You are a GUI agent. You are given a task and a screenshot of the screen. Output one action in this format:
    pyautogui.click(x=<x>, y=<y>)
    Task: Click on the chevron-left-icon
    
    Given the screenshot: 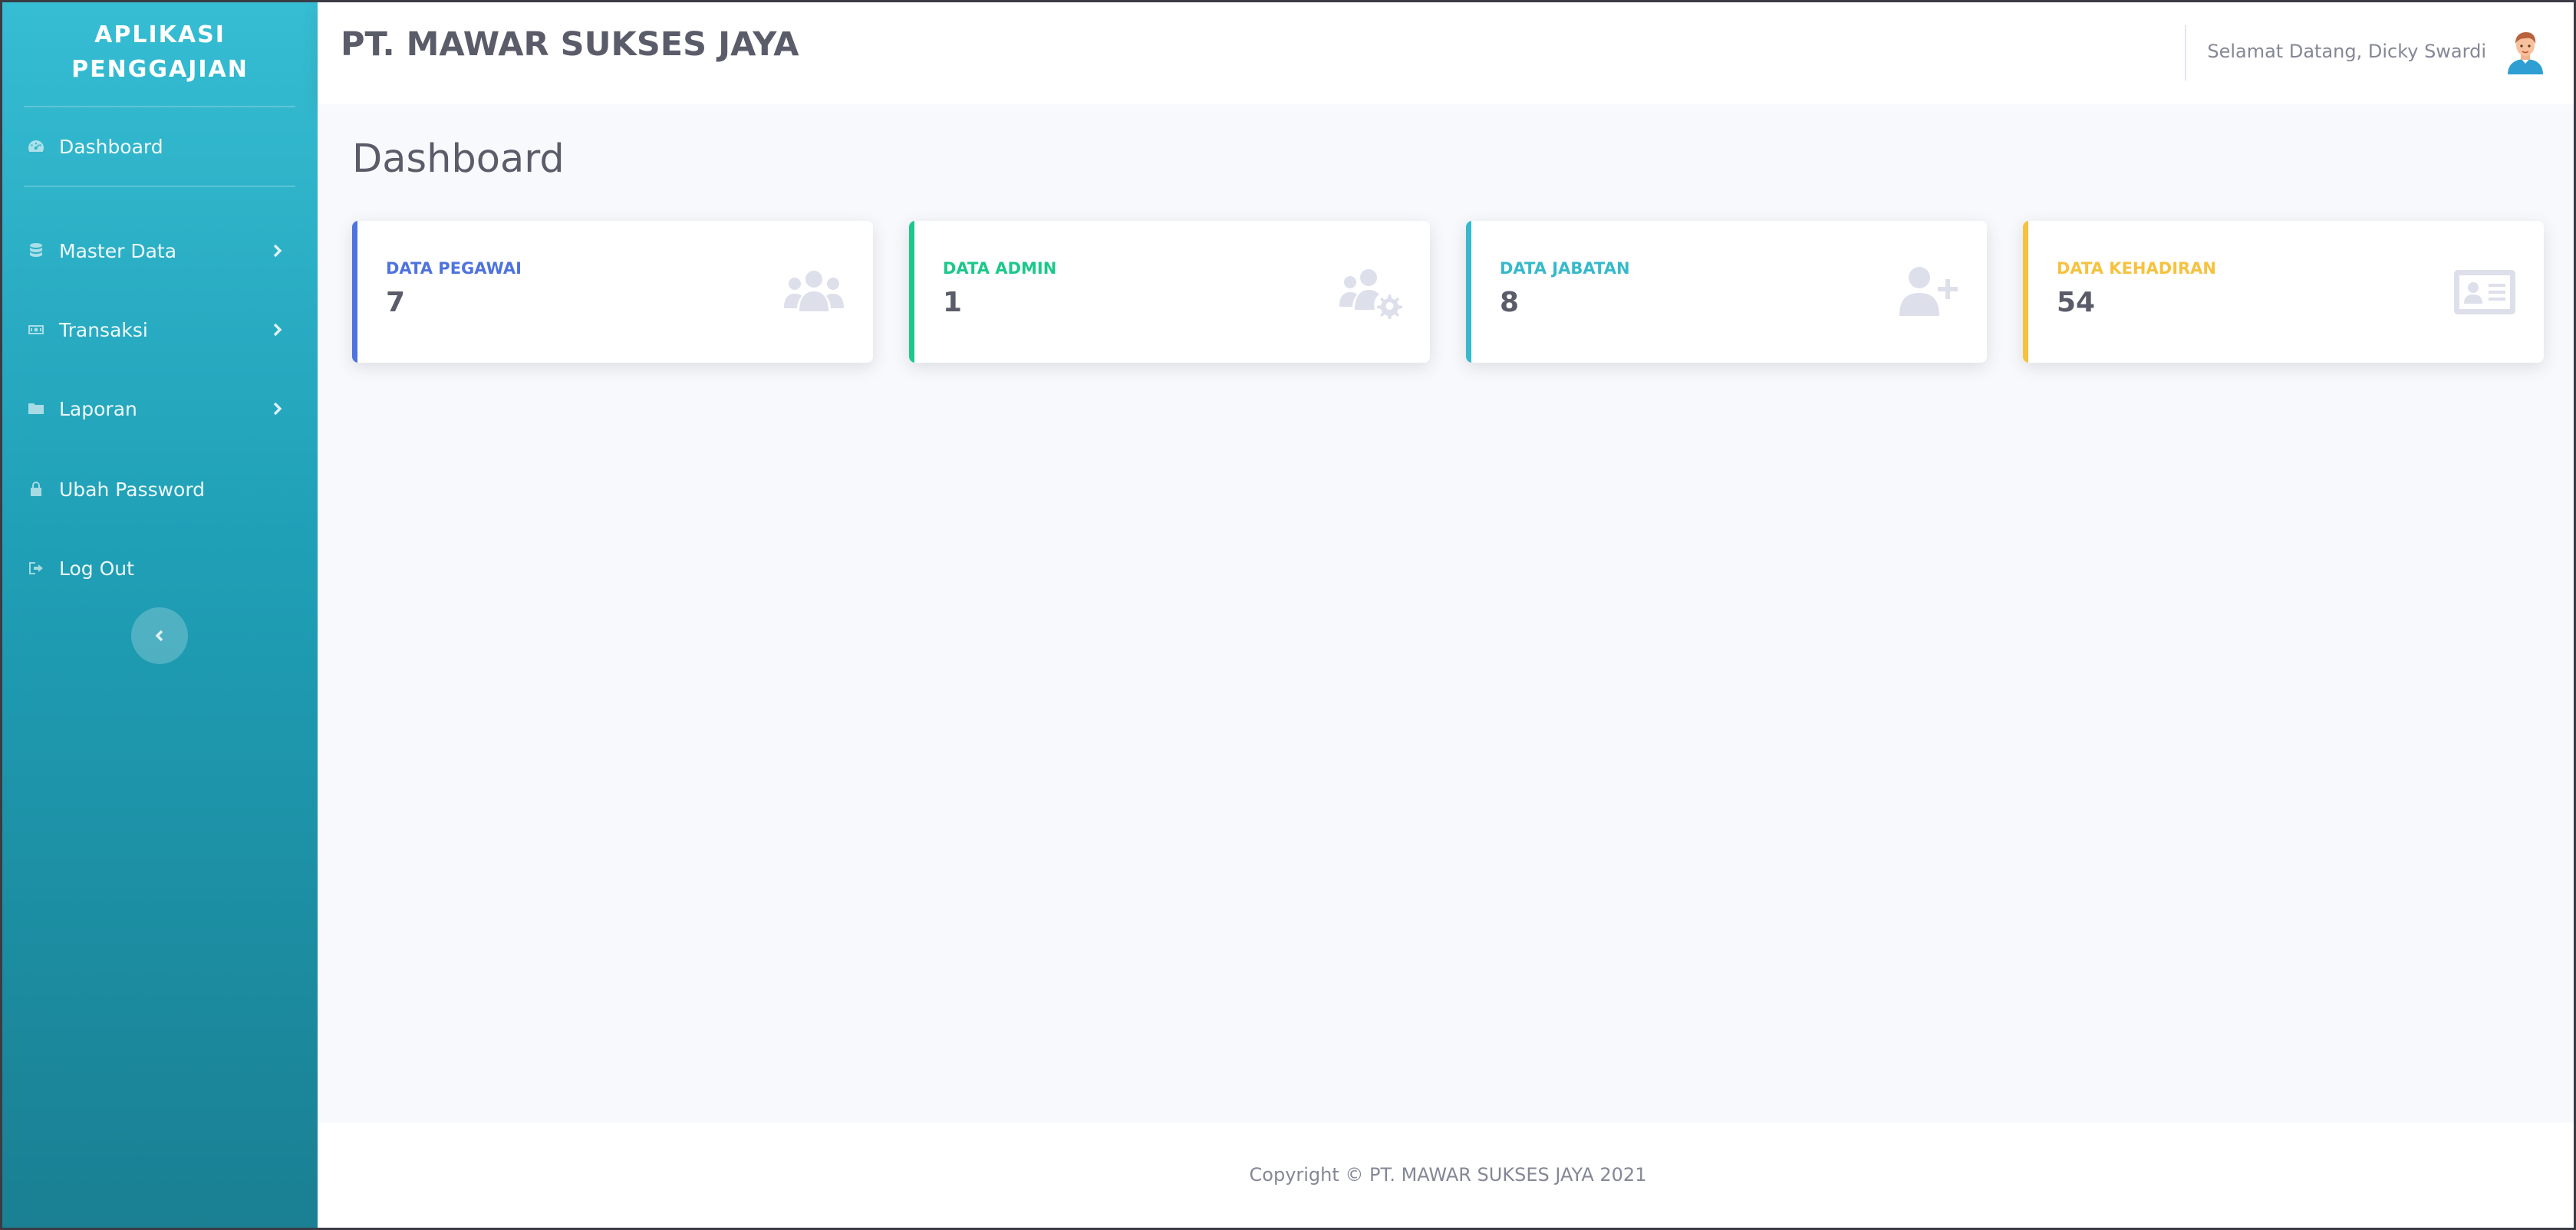 What is the action you would take?
    pyautogui.click(x=159, y=636)
    